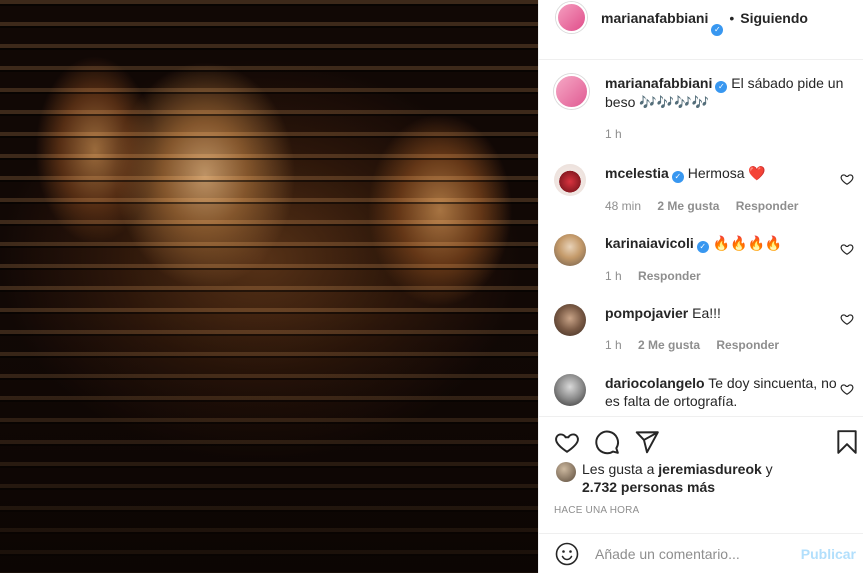  I want to click on likes-connector: y, so click(769, 469).